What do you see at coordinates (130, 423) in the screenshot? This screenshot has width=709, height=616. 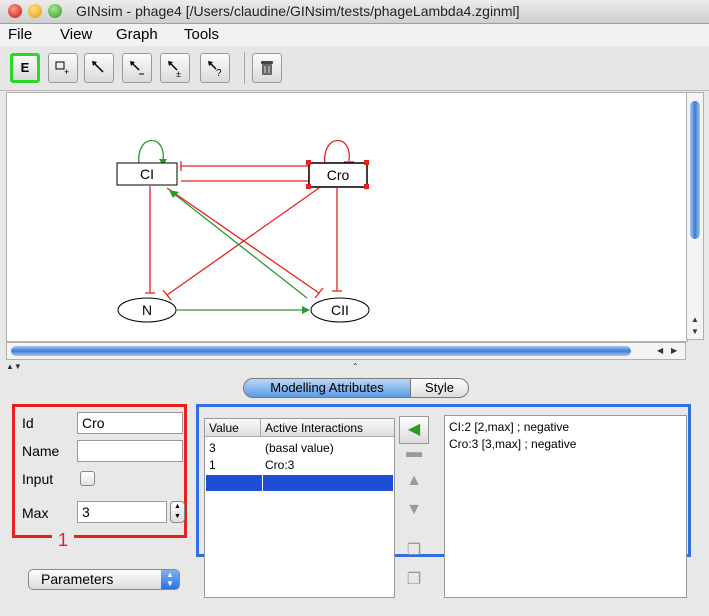 I see `id-field: Cro` at bounding box center [130, 423].